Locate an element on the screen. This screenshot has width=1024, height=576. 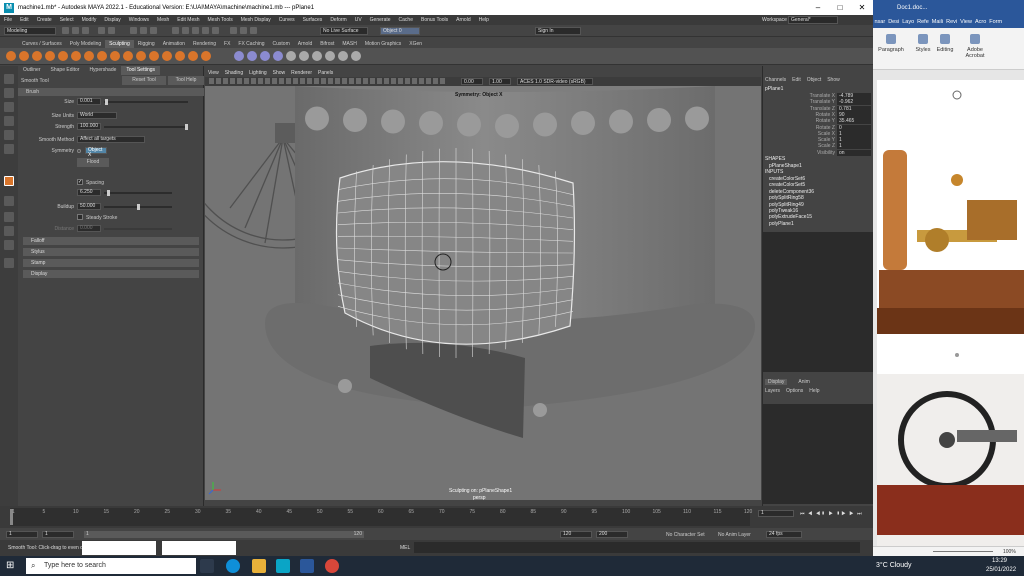
word-group-paragraph: Paragraph is located at coordinates (891, 43).